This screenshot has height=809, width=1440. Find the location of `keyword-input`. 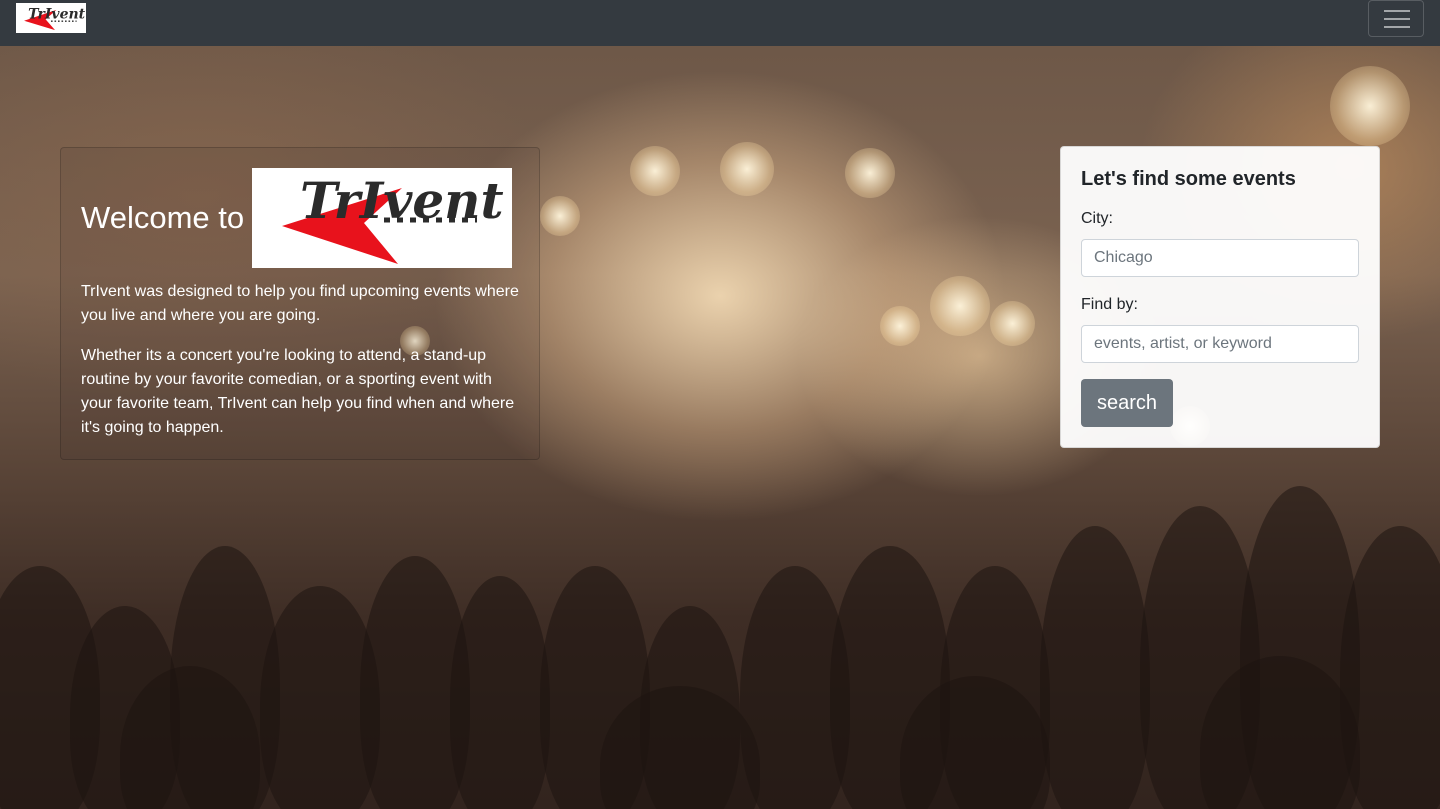

keyword-input is located at coordinates (1220, 344).